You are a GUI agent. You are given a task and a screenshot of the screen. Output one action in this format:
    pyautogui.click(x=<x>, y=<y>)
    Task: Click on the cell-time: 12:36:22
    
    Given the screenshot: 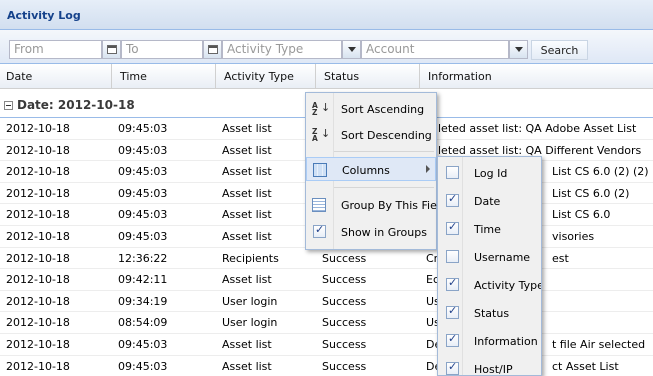 What is the action you would take?
    pyautogui.click(x=143, y=258)
    